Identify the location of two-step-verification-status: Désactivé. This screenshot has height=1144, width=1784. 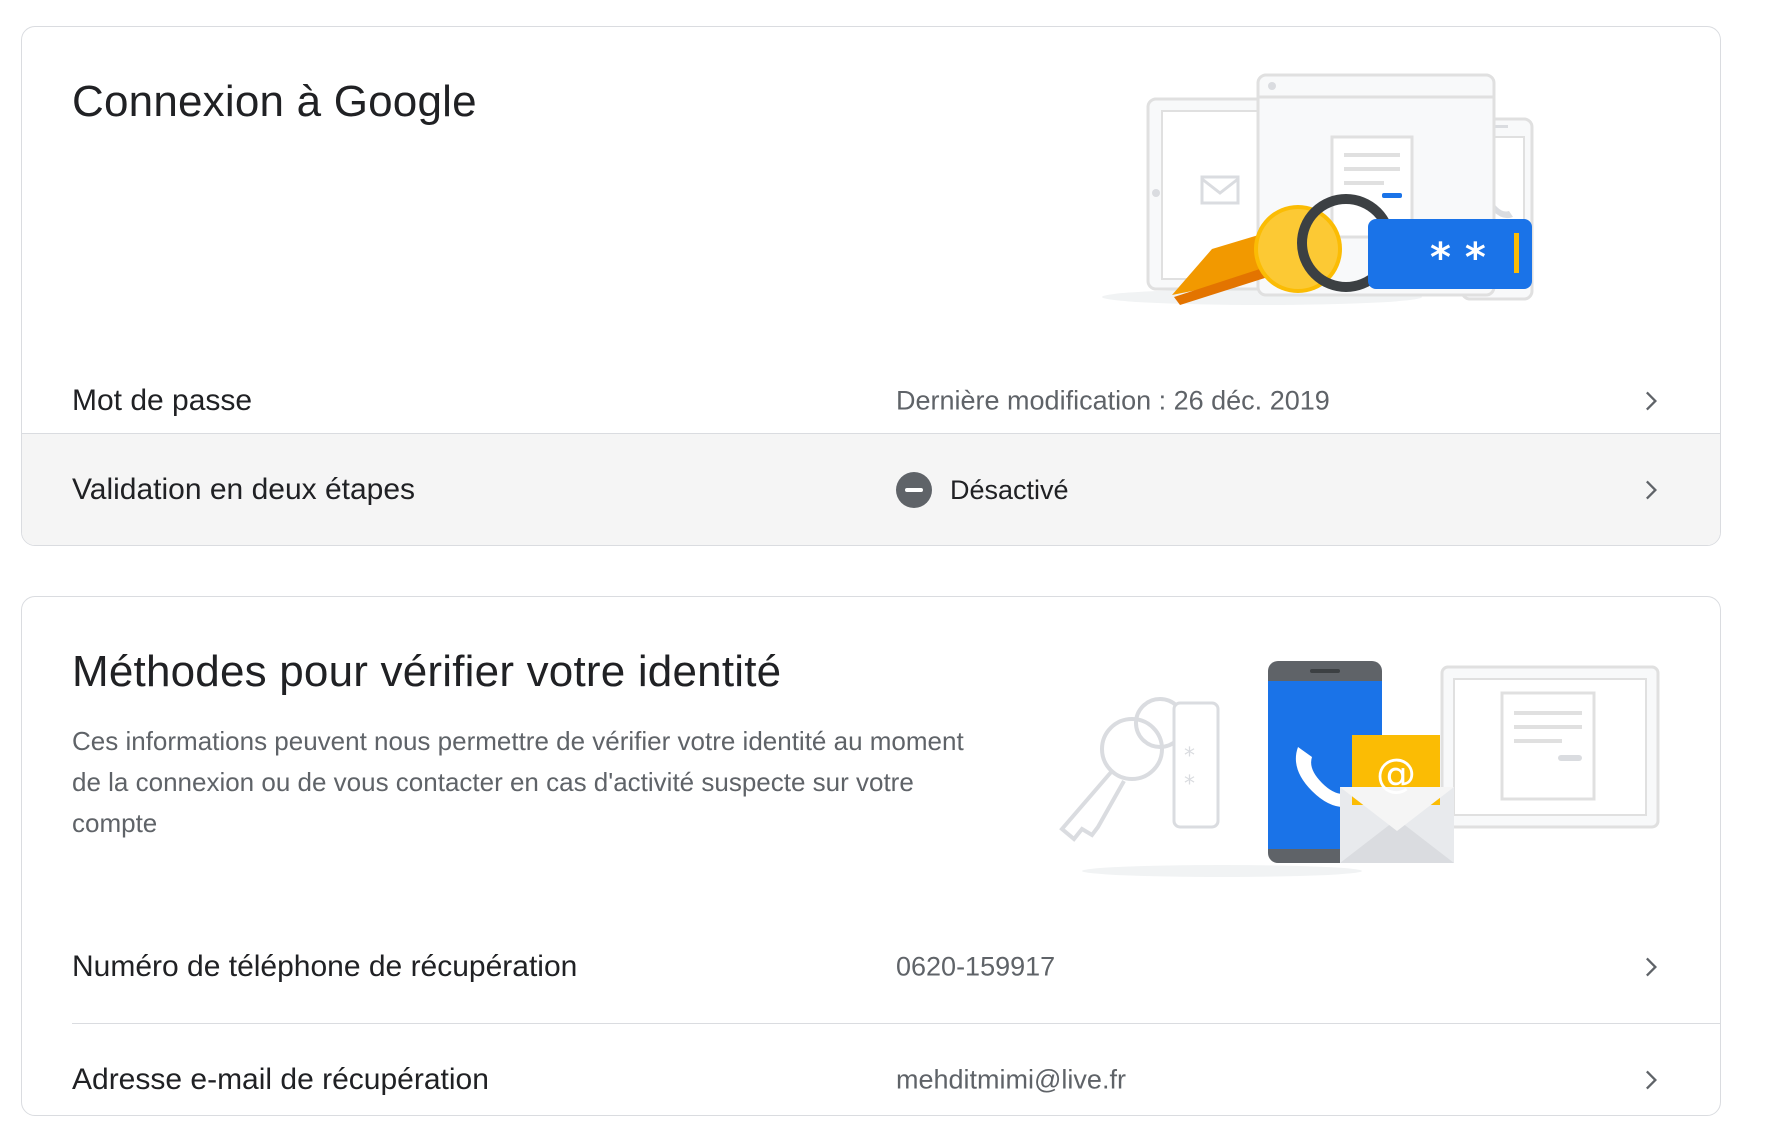
(982, 490).